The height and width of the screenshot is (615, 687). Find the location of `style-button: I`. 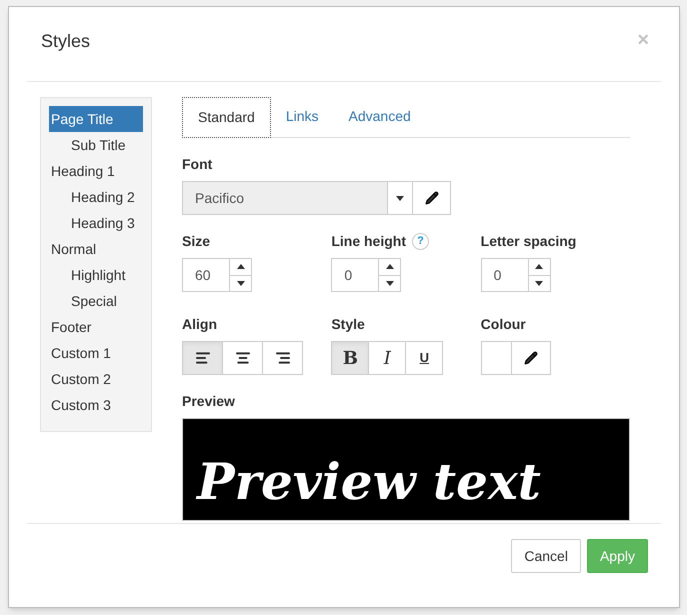

style-button: I is located at coordinates (387, 358).